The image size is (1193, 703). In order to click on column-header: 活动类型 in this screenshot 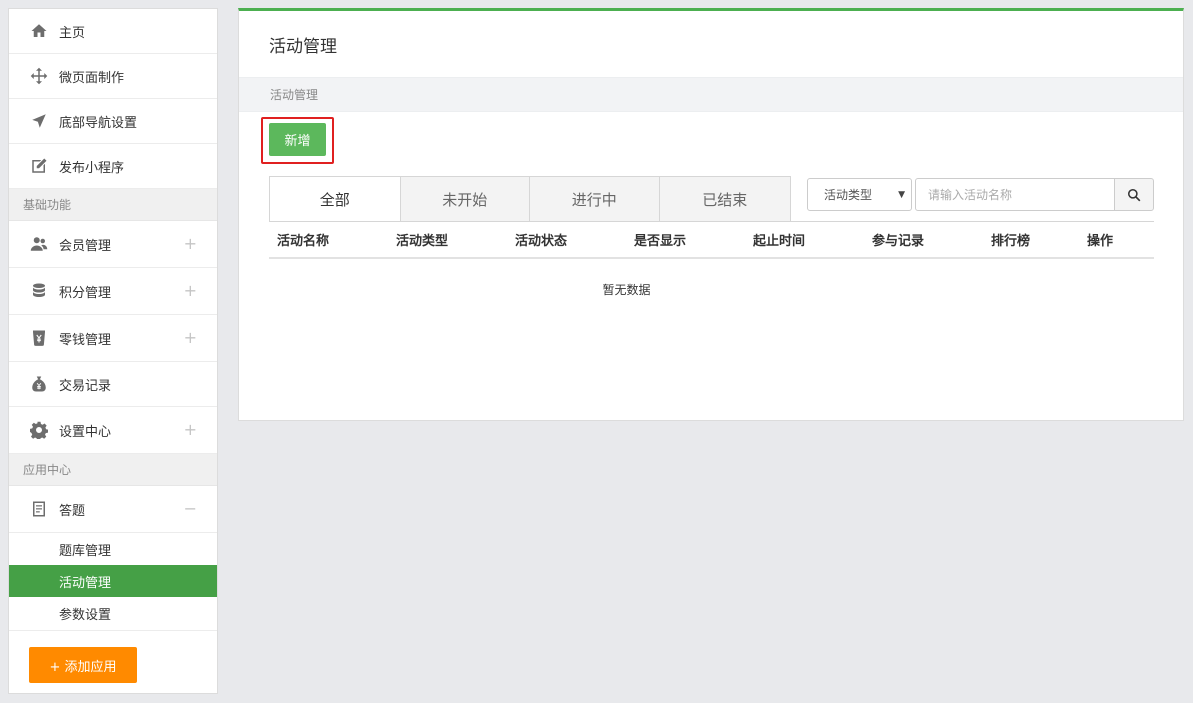, I will do `click(422, 241)`.